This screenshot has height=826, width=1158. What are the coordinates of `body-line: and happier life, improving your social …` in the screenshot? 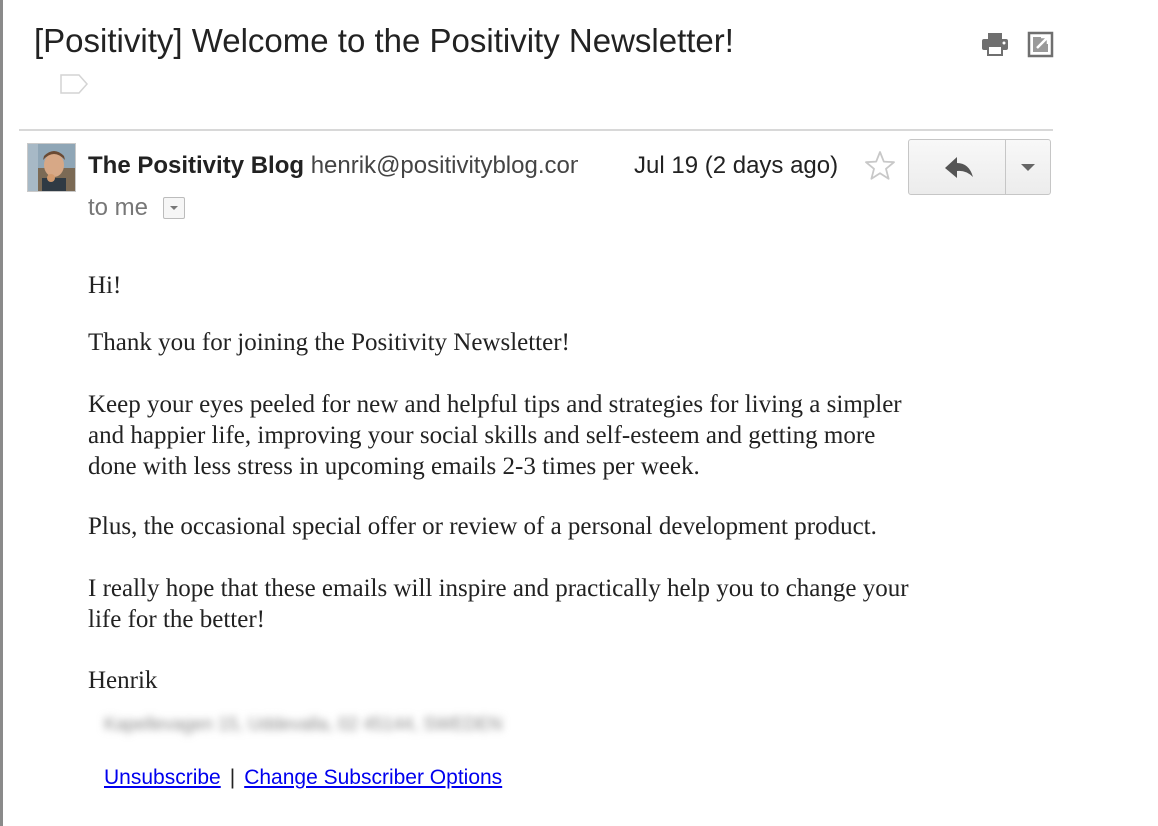 It's located at (482, 435).